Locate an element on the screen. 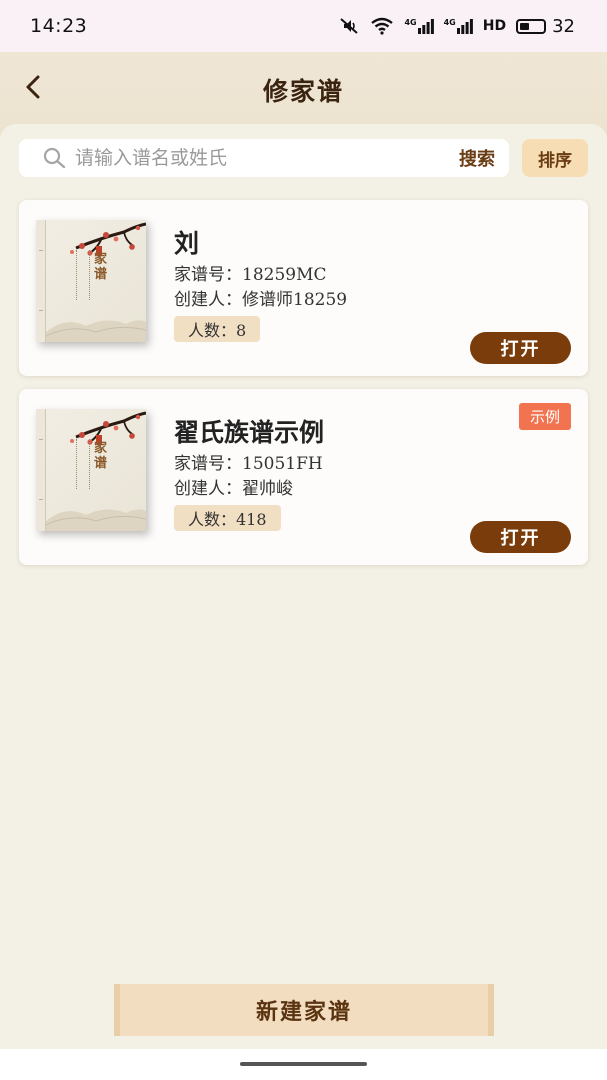 The height and width of the screenshot is (1080, 607). wifi-icon is located at coordinates (382, 26).